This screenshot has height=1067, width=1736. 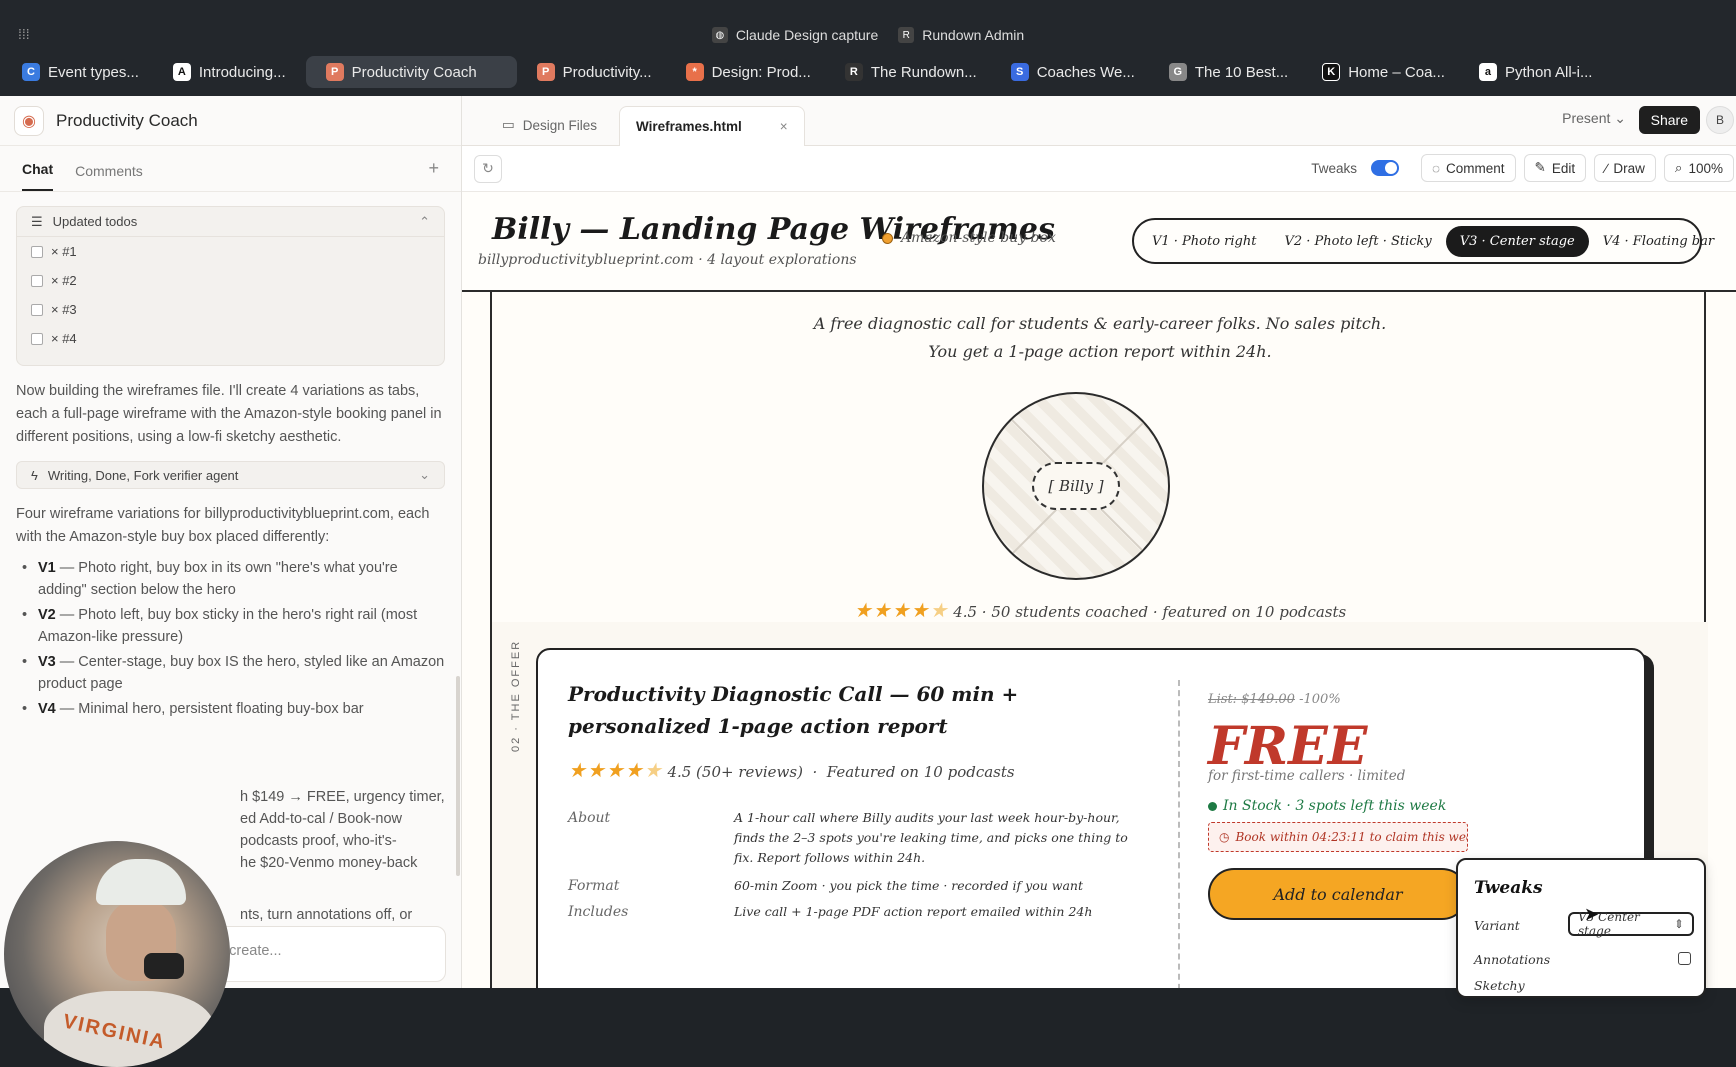 What do you see at coordinates (1517, 241) in the screenshot?
I see `tab-v3: V3 · Center stage` at bounding box center [1517, 241].